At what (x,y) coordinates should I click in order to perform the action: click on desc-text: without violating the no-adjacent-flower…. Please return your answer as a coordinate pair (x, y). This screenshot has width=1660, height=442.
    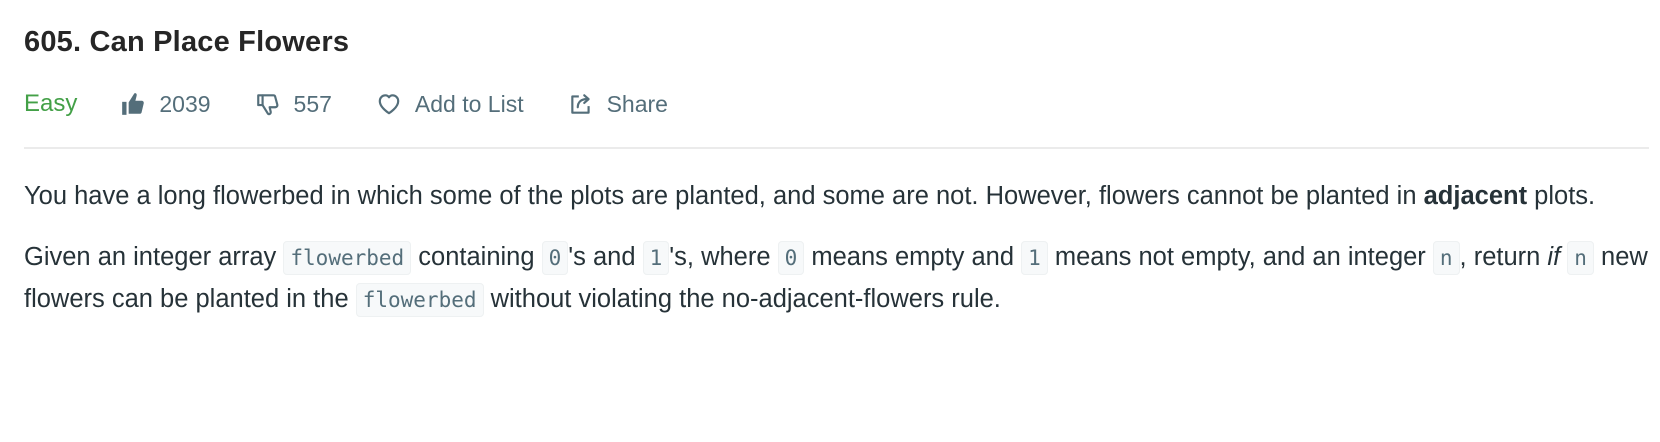
    Looking at the image, I should click on (742, 299).